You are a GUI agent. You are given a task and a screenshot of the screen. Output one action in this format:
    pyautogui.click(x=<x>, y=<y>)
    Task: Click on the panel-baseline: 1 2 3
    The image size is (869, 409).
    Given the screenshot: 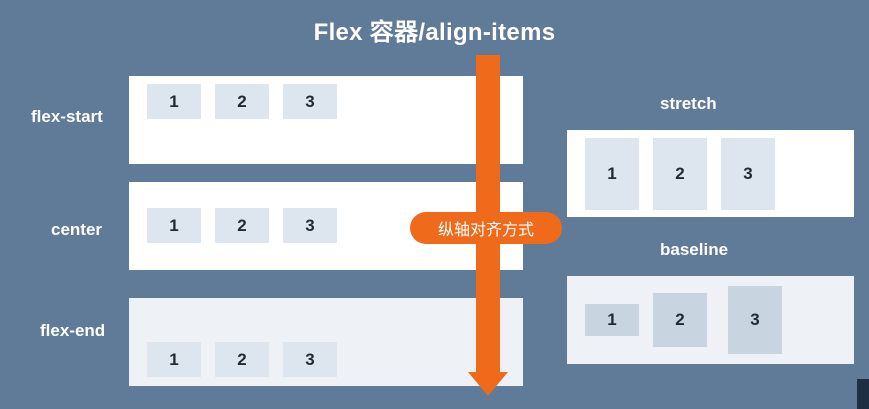 What is the action you would take?
    pyautogui.click(x=710, y=320)
    